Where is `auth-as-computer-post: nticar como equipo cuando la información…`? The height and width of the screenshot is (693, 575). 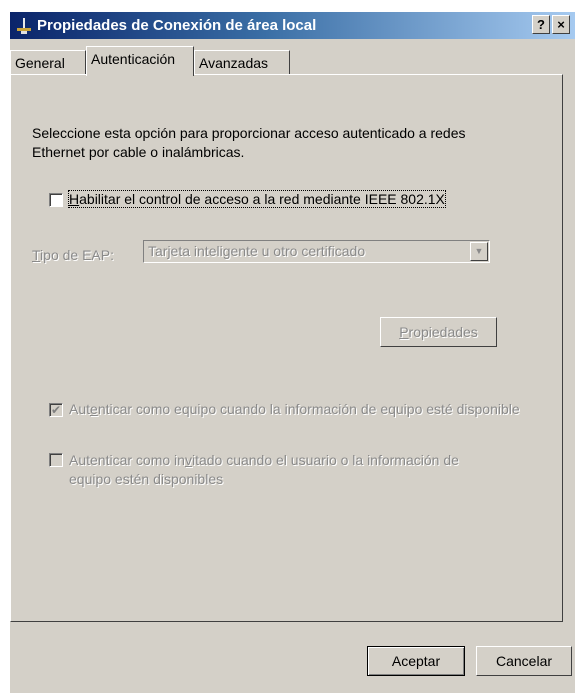
auth-as-computer-post: nticar como equipo cuando la información… is located at coordinates (308, 409).